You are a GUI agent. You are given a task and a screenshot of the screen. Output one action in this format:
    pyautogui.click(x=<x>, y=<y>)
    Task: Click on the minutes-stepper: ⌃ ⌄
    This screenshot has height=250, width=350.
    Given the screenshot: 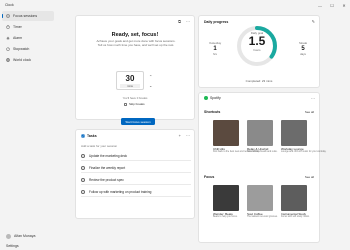 What is the action you would take?
    pyautogui.click(x=150, y=81)
    